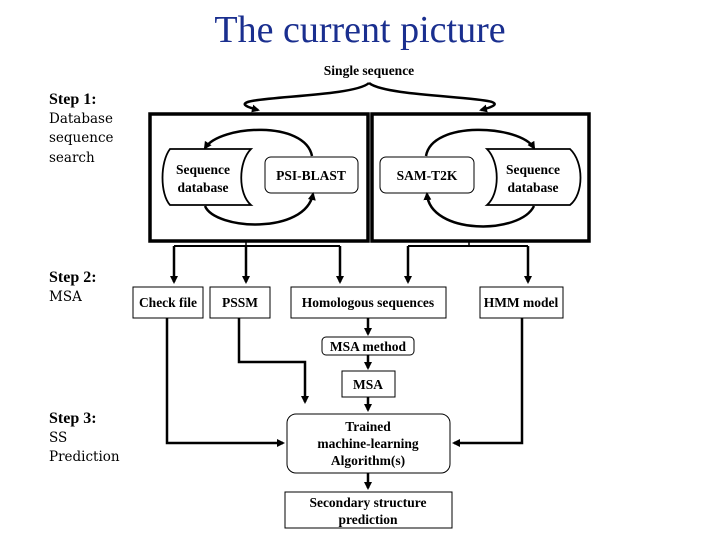 This screenshot has width=720, height=540. What do you see at coordinates (202, 187) in the screenshot?
I see `left-database-label: database` at bounding box center [202, 187].